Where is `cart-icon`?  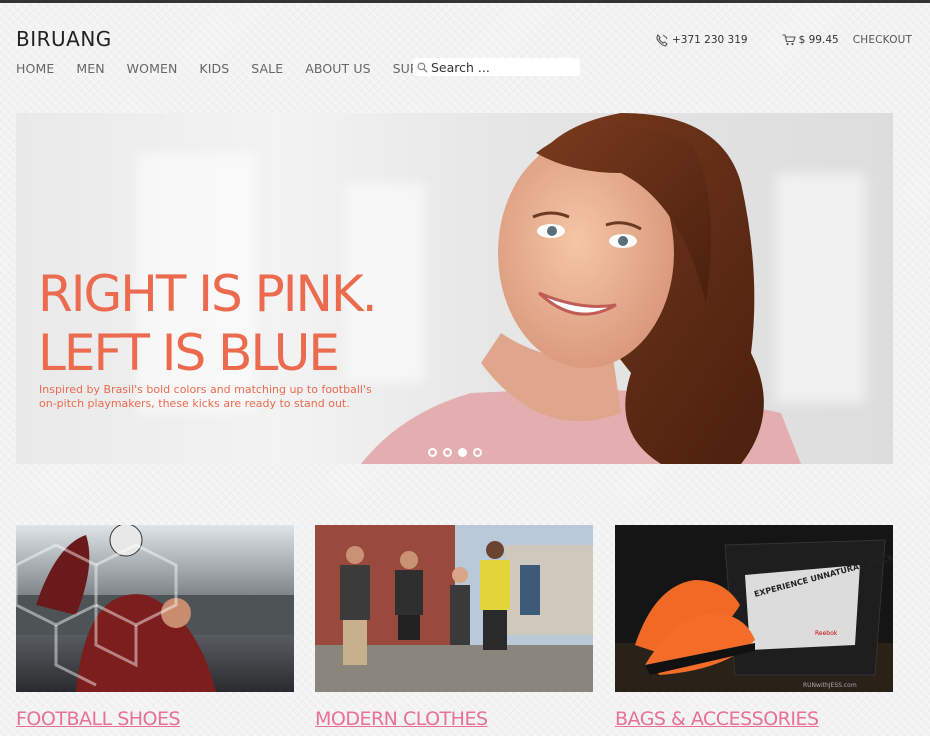
cart-icon is located at coordinates (789, 40).